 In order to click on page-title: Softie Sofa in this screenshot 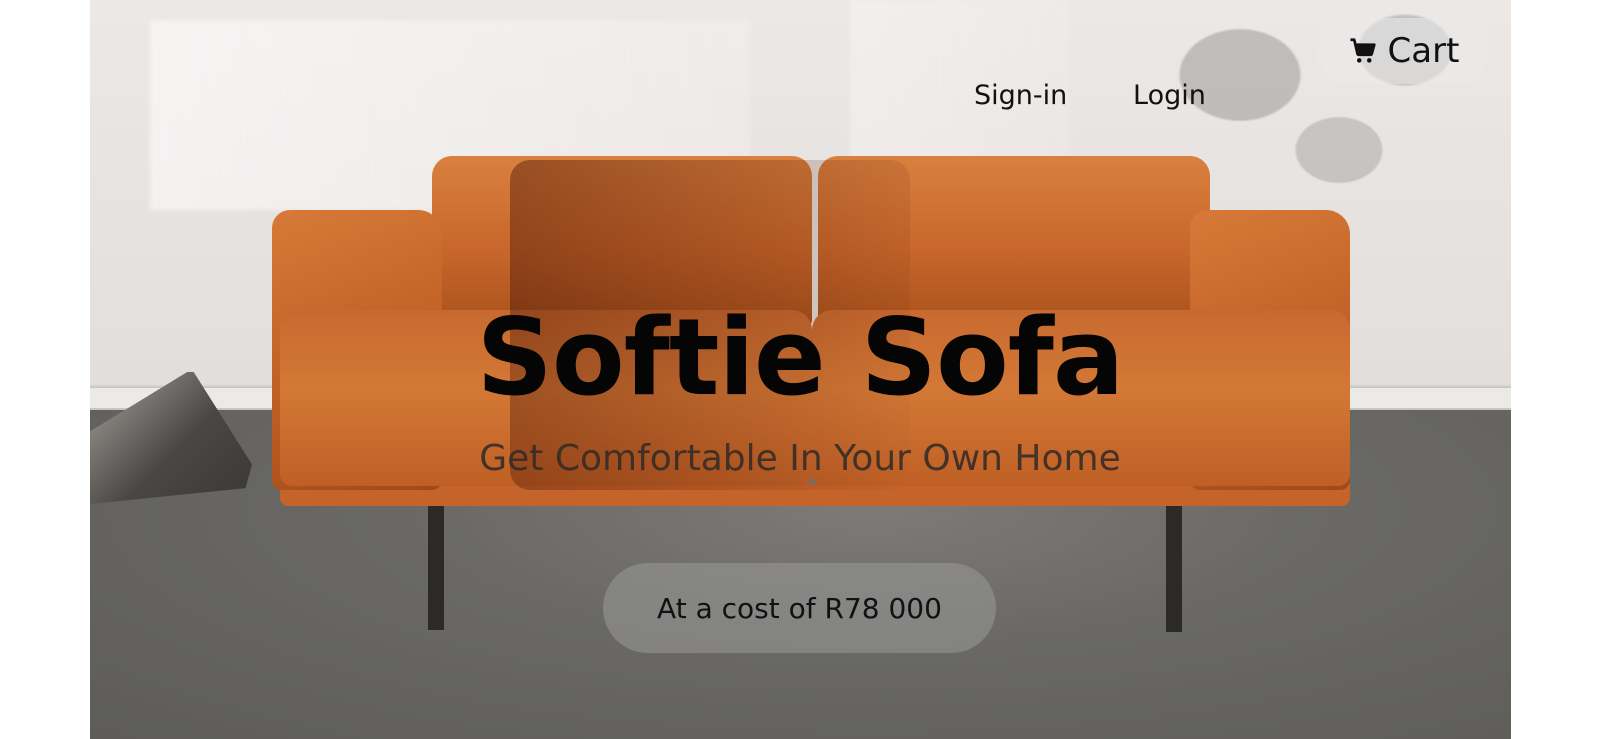, I will do `click(800, 357)`.